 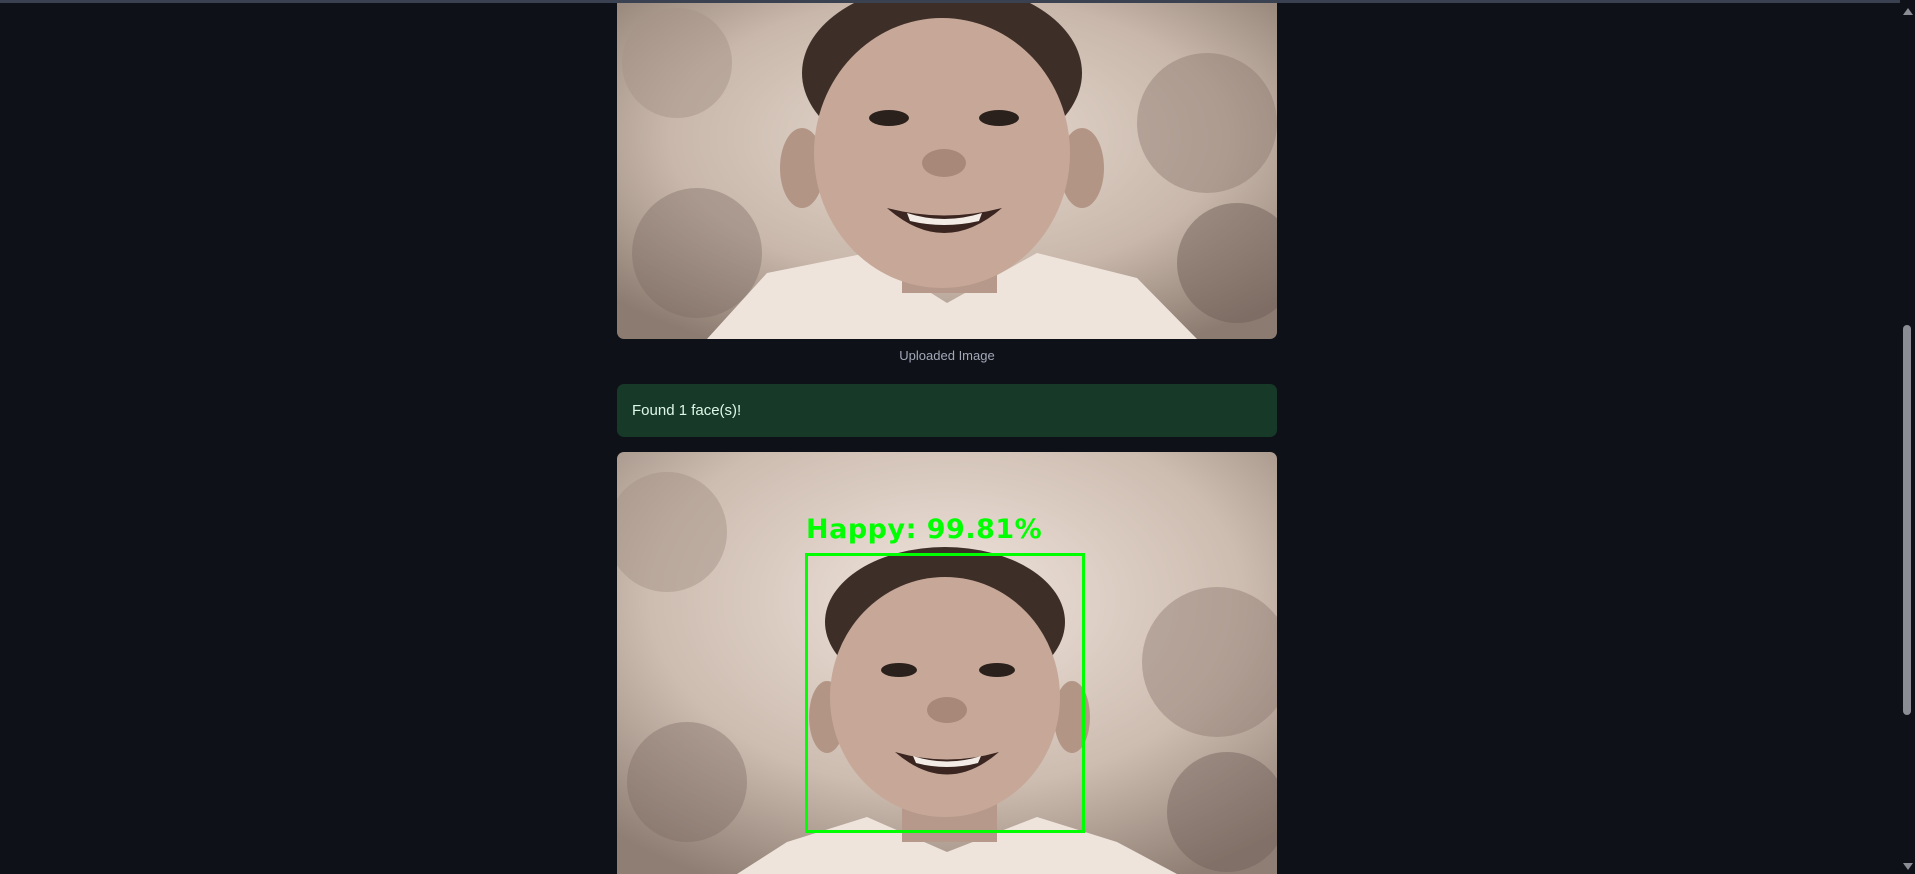 What do you see at coordinates (687, 410) in the screenshot?
I see `alert-text: Found 1 face(s)!` at bounding box center [687, 410].